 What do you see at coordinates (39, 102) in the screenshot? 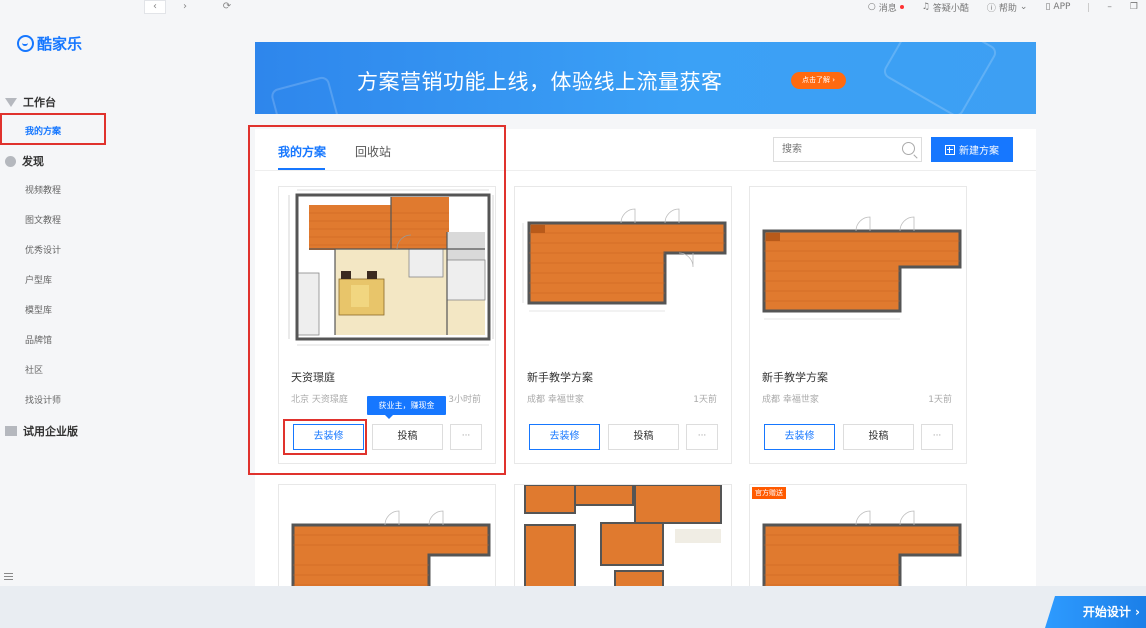
I see `sidebar-group-label: 工作台` at bounding box center [39, 102].